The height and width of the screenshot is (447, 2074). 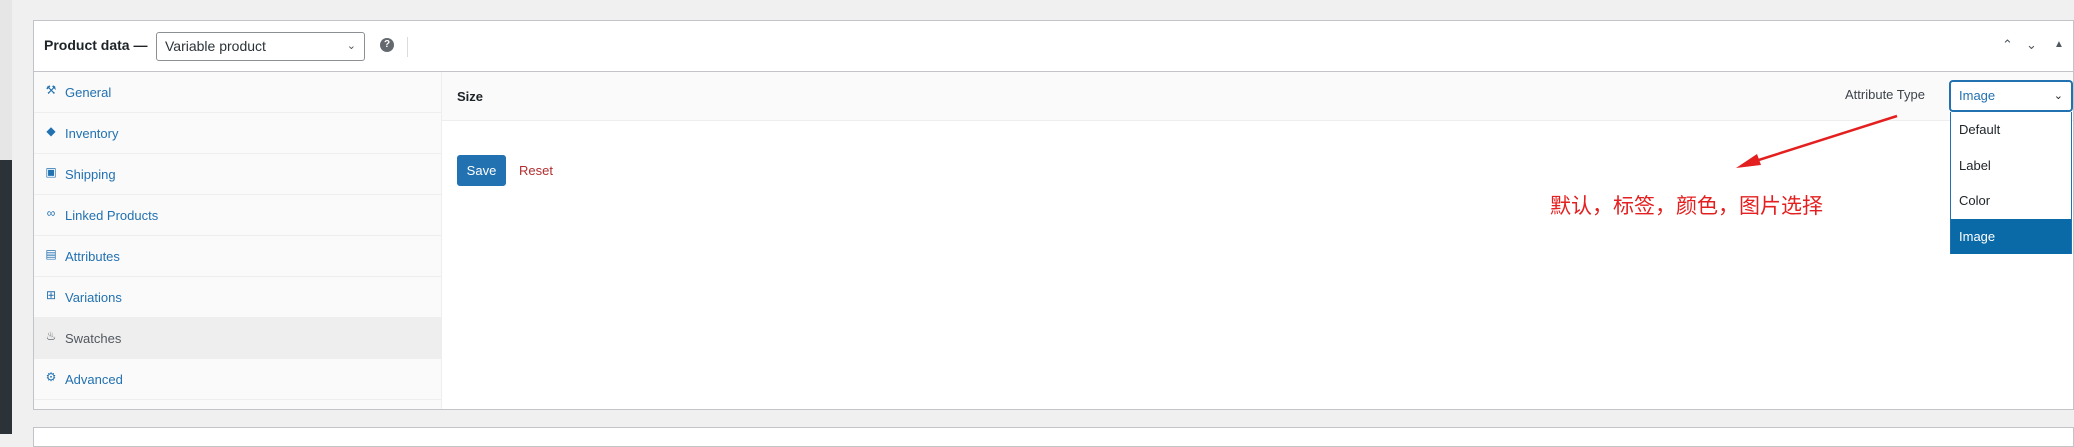 What do you see at coordinates (1053, 437) in the screenshot?
I see `next-postbox` at bounding box center [1053, 437].